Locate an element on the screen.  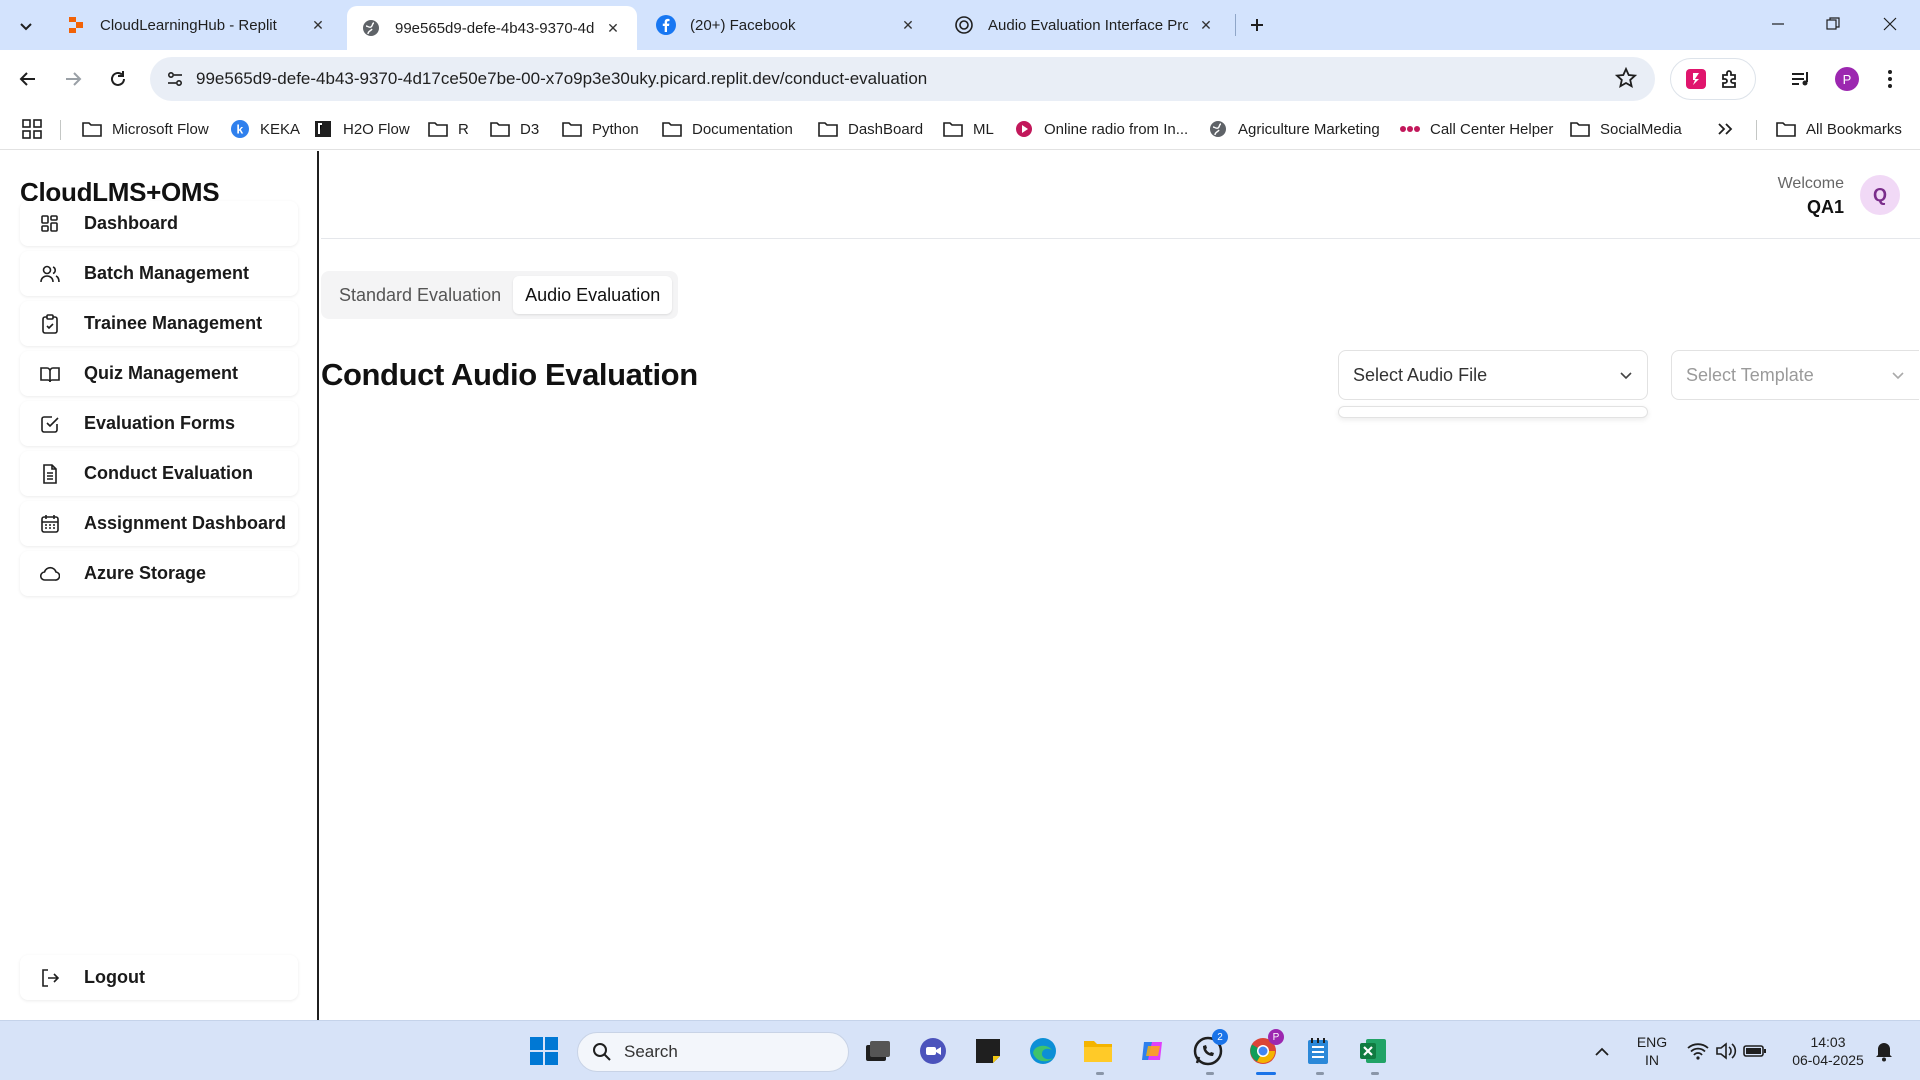
evaluation-tabs: Standard Evaluation Audio Evaluation is located at coordinates (500, 295).